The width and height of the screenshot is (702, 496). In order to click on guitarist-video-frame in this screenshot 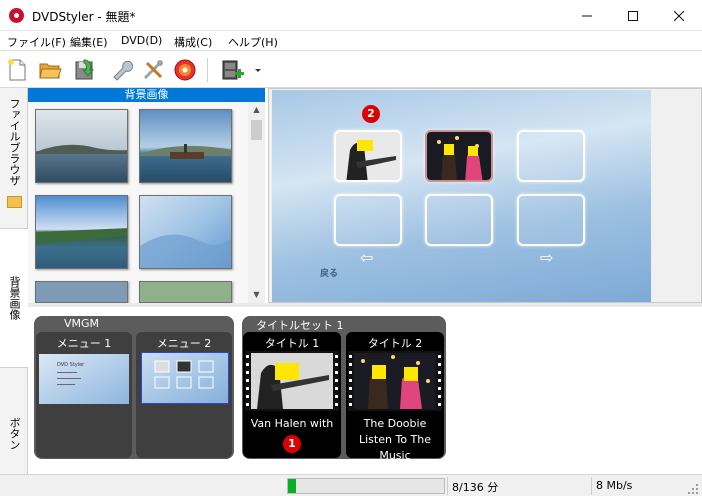, I will do `click(292, 381)`.